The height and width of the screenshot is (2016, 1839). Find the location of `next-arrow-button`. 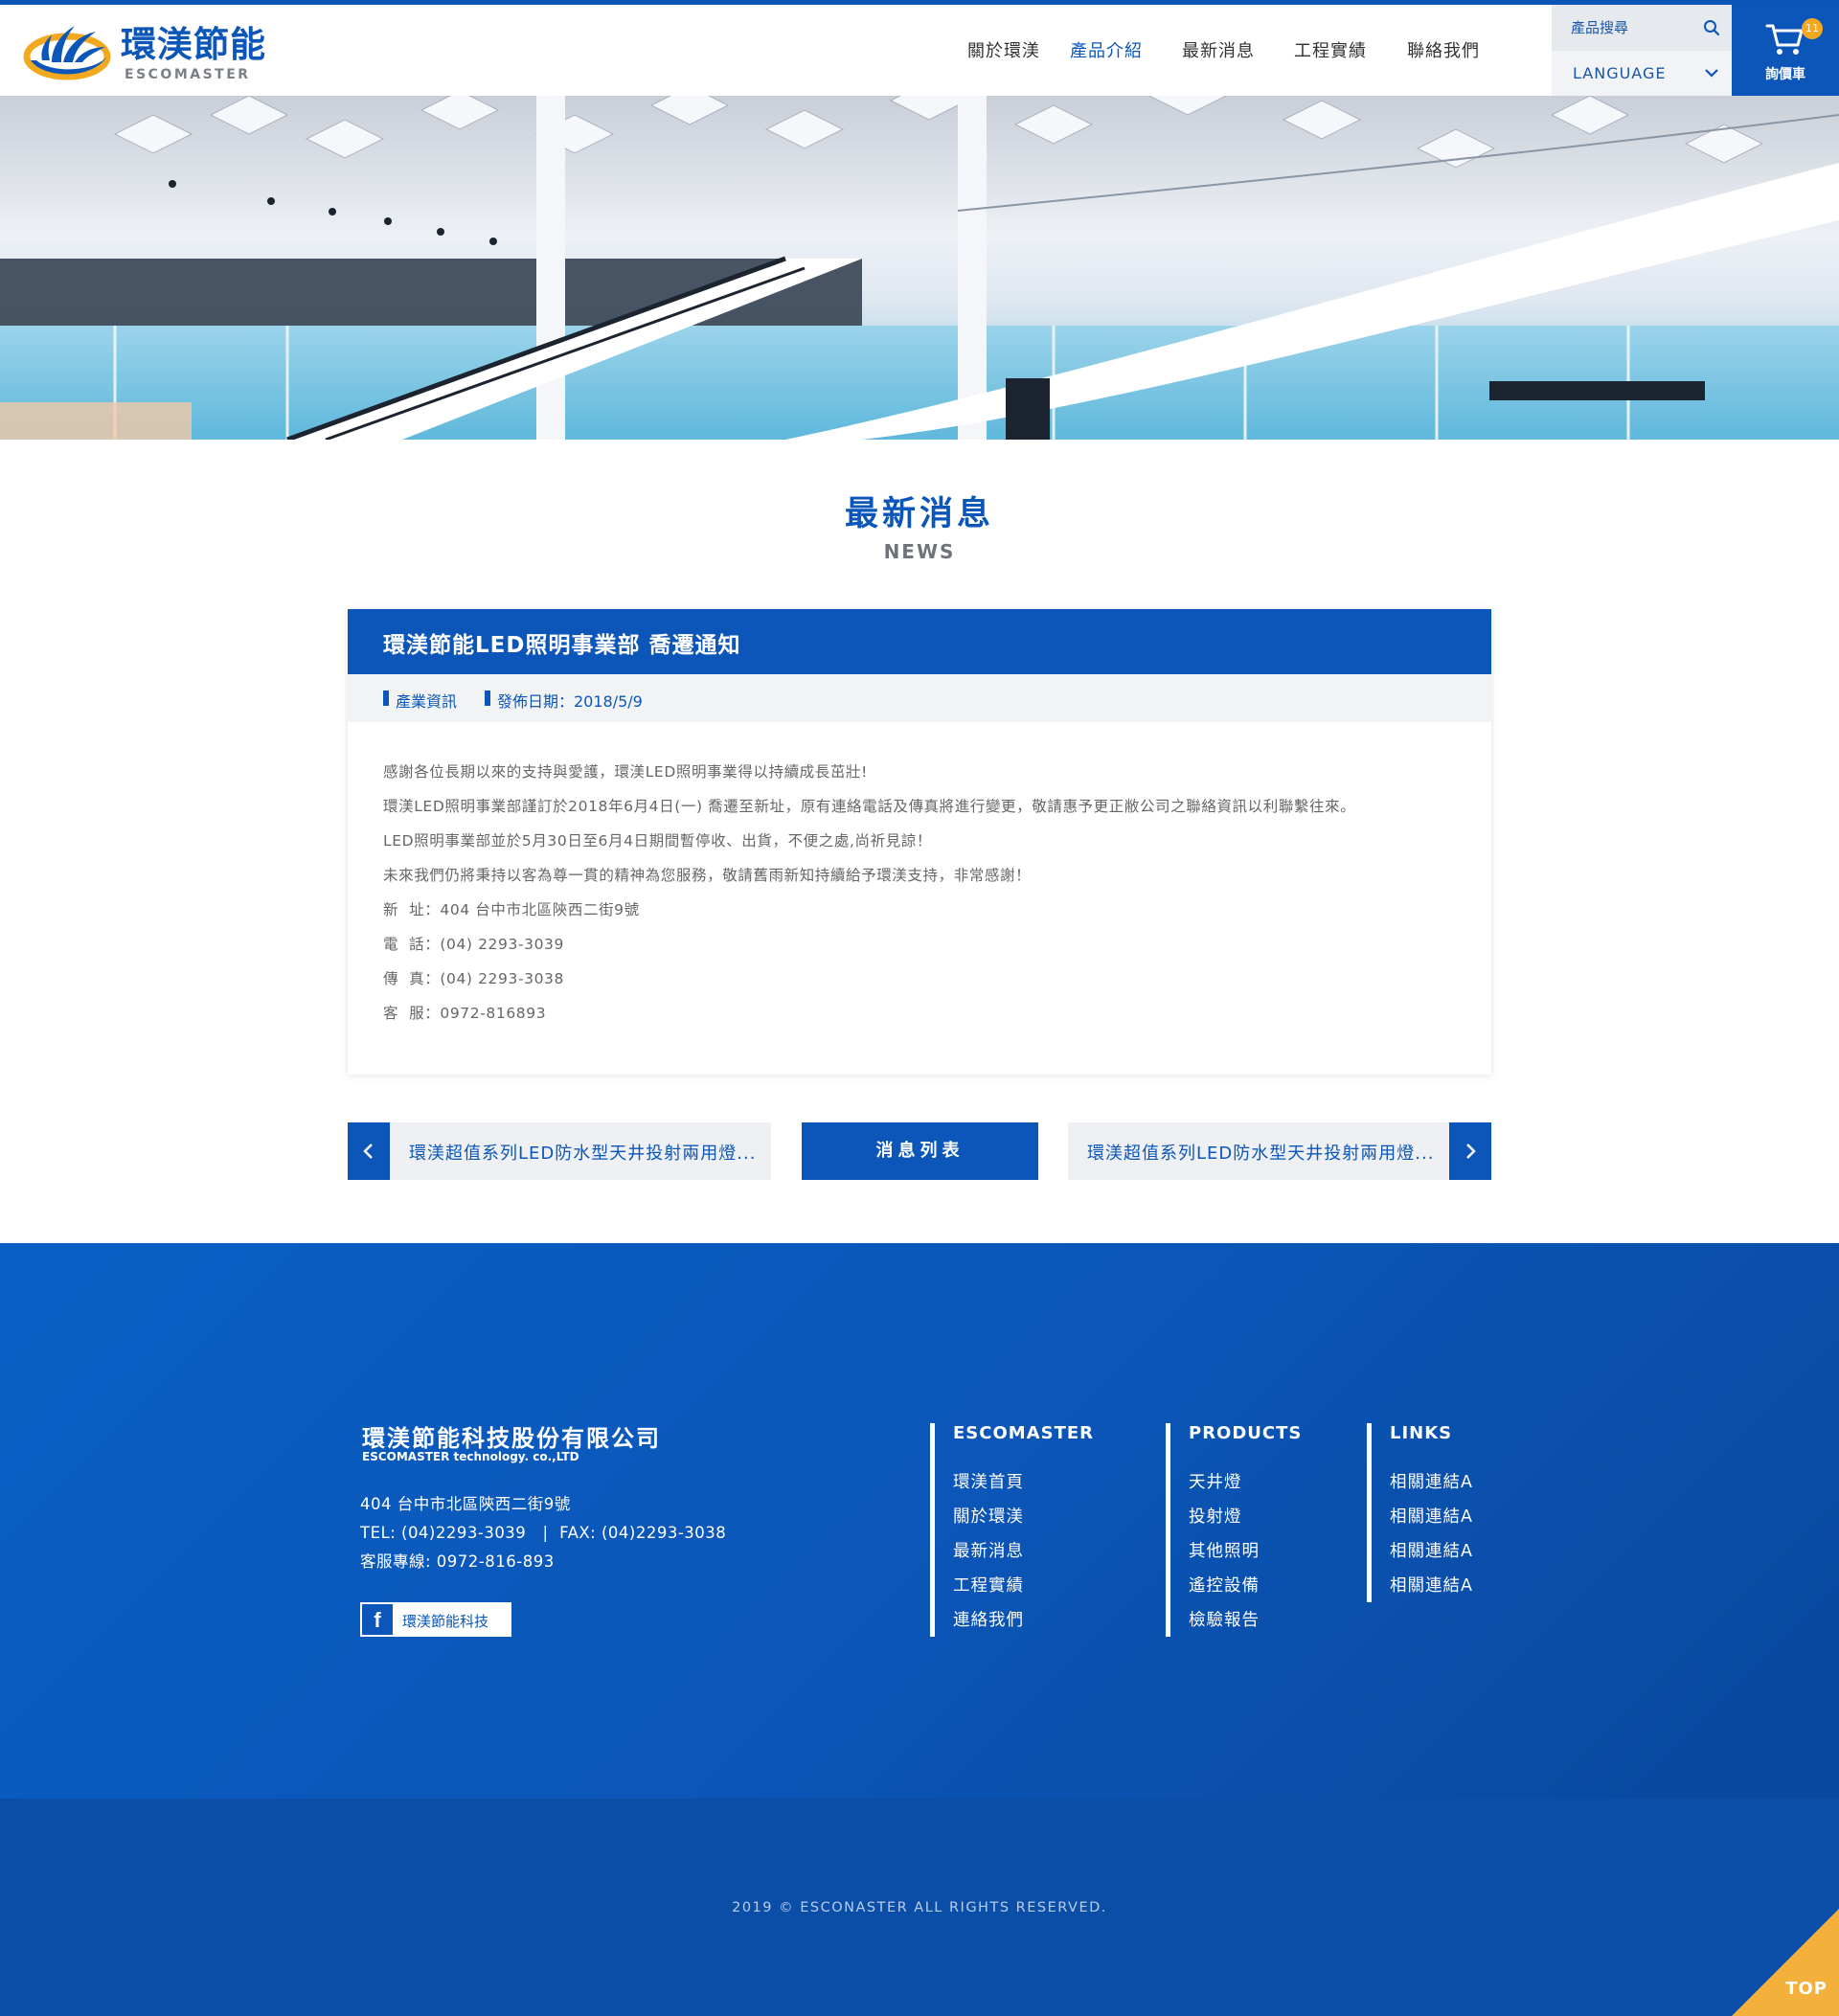

next-arrow-button is located at coordinates (1470, 1151).